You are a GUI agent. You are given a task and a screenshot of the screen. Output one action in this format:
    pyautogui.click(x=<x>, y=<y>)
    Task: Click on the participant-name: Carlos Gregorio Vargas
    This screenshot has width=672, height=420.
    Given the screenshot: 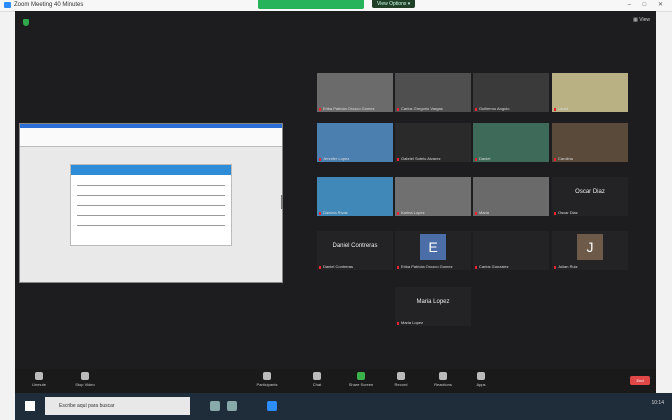 What is the action you would take?
    pyautogui.click(x=422, y=108)
    